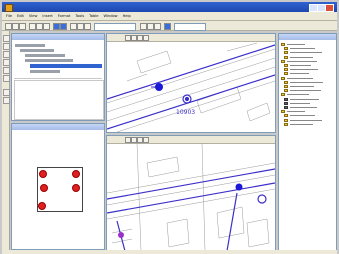 The height and width of the screenshot is (254, 339). I want to click on paste-icon, so click(46, 26).